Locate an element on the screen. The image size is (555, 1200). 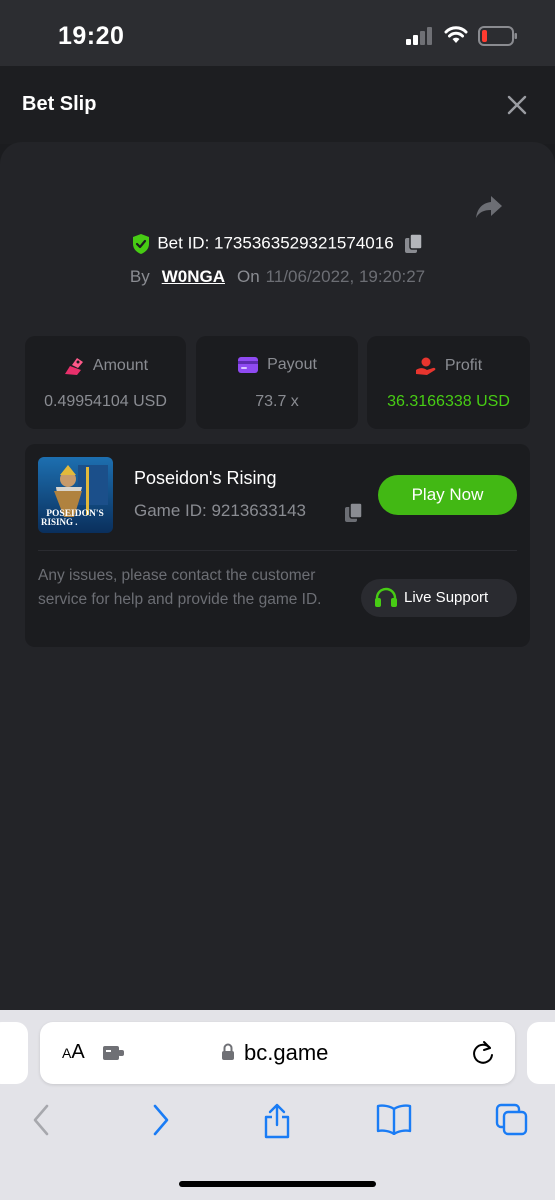
verified-shield-icon is located at coordinates (141, 244).